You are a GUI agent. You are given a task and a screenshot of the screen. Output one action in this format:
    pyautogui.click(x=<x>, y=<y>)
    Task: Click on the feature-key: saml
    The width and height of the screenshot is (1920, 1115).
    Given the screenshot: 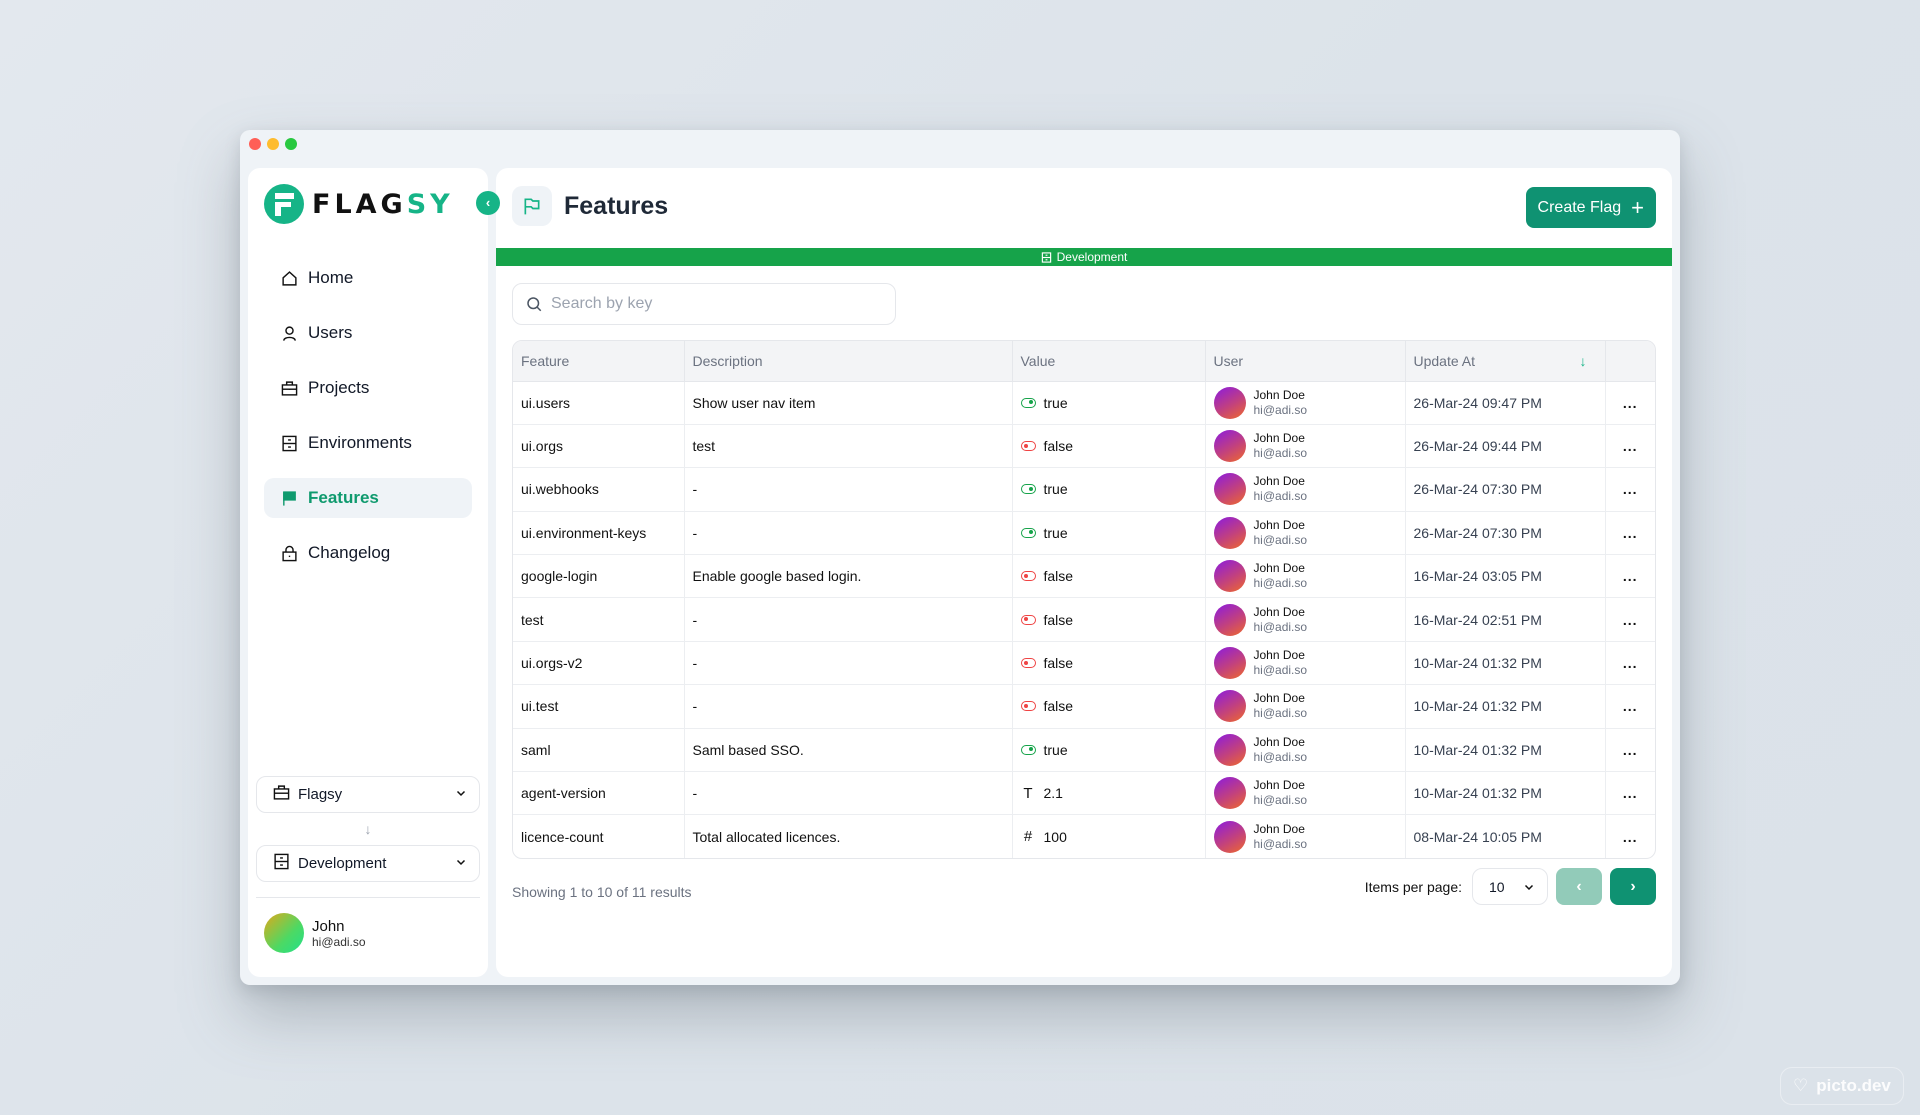 What is the action you would take?
    pyautogui.click(x=536, y=749)
    